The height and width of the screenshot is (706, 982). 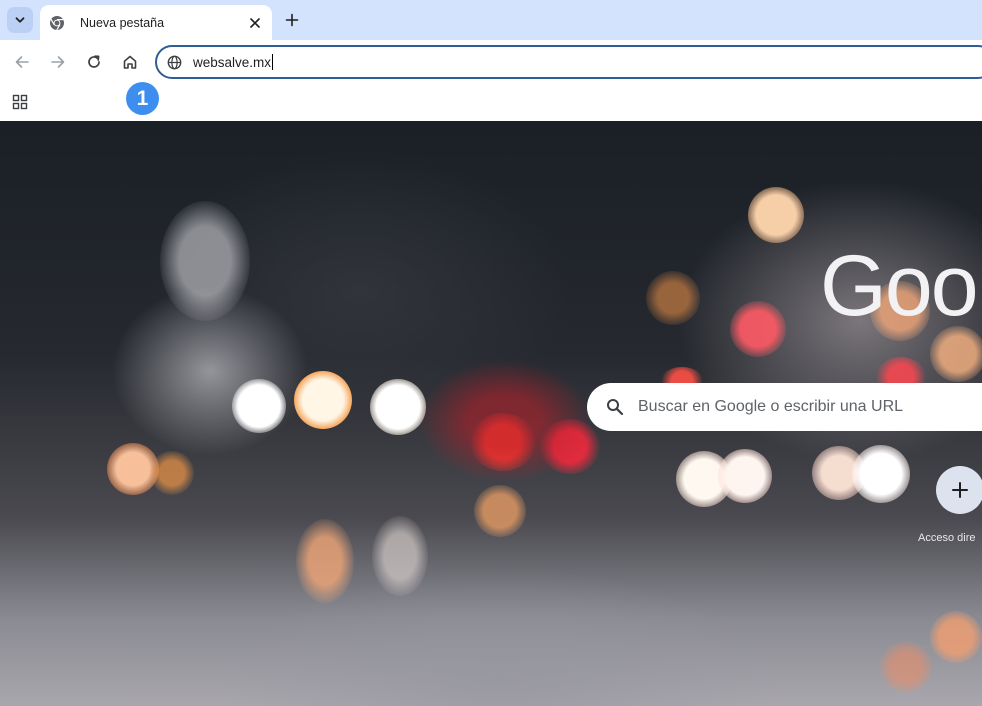 I want to click on add-shortcut-button, so click(x=959, y=490).